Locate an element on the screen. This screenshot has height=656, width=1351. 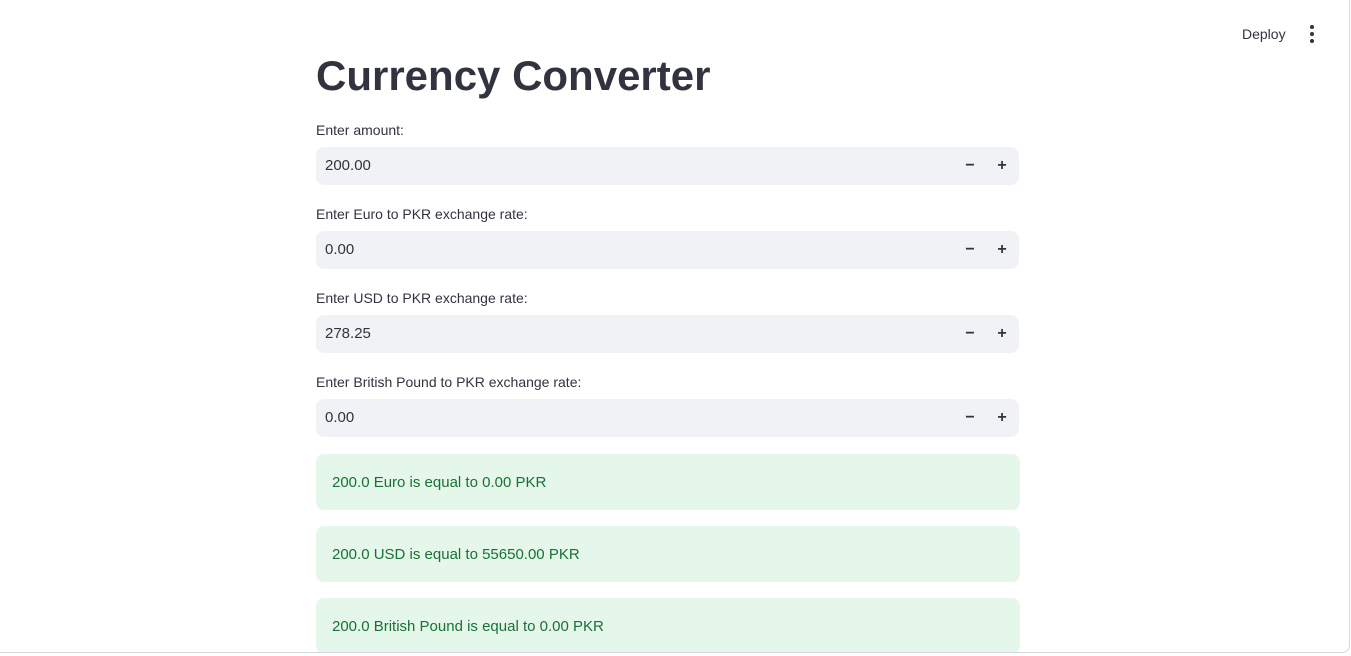
amount-increment-button: + is located at coordinates (1002, 166).